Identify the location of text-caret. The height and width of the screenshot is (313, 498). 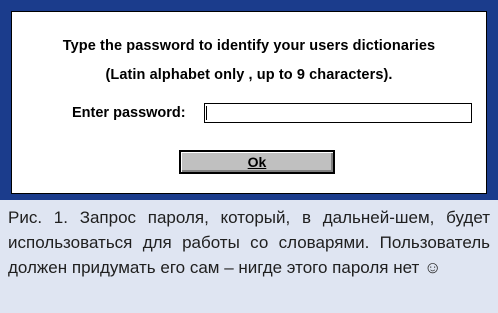
(206, 113).